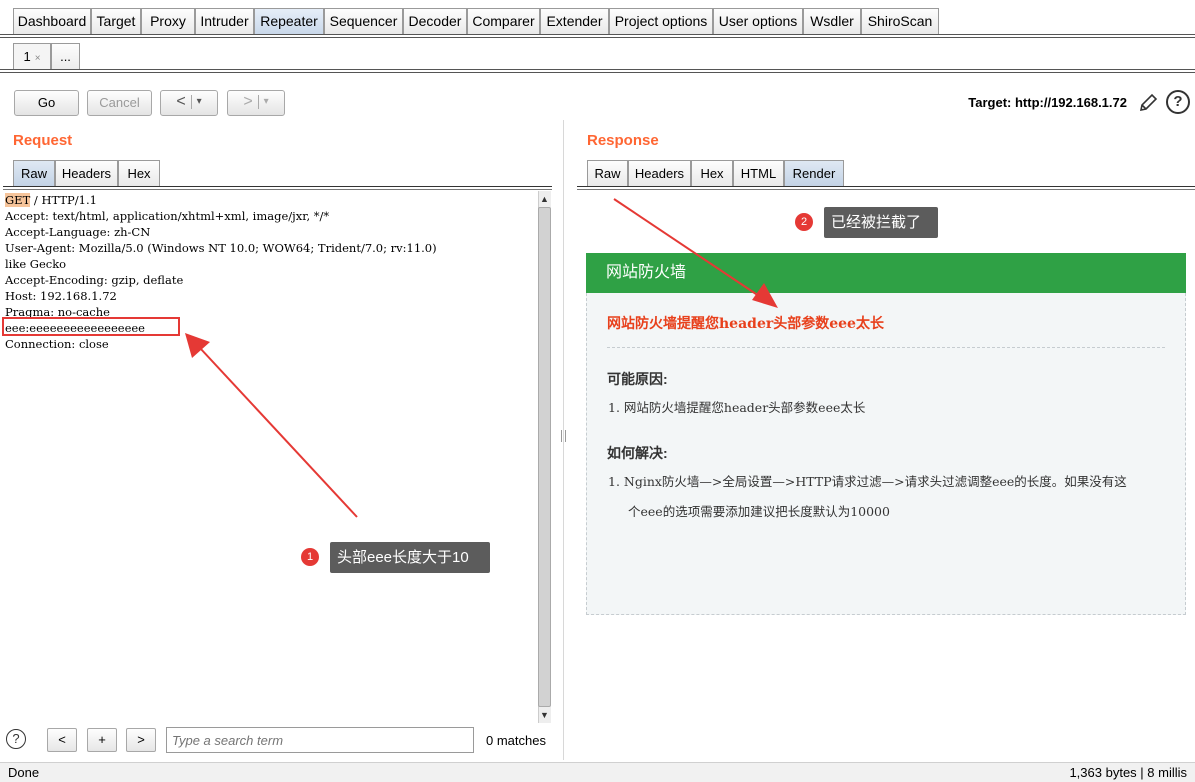 The height and width of the screenshot is (782, 1195). I want to click on response-stats: 1,363 bytes | 8 millis, so click(1128, 772).